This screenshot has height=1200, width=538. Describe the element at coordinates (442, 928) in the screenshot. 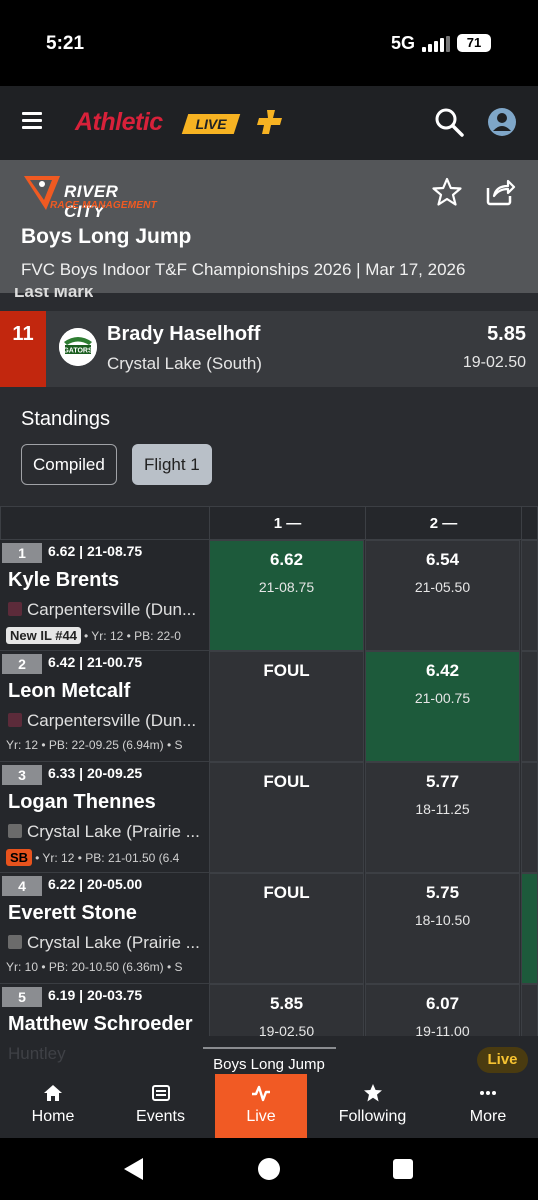

I see `attempt-cell: 5.75 18-10.50` at that location.